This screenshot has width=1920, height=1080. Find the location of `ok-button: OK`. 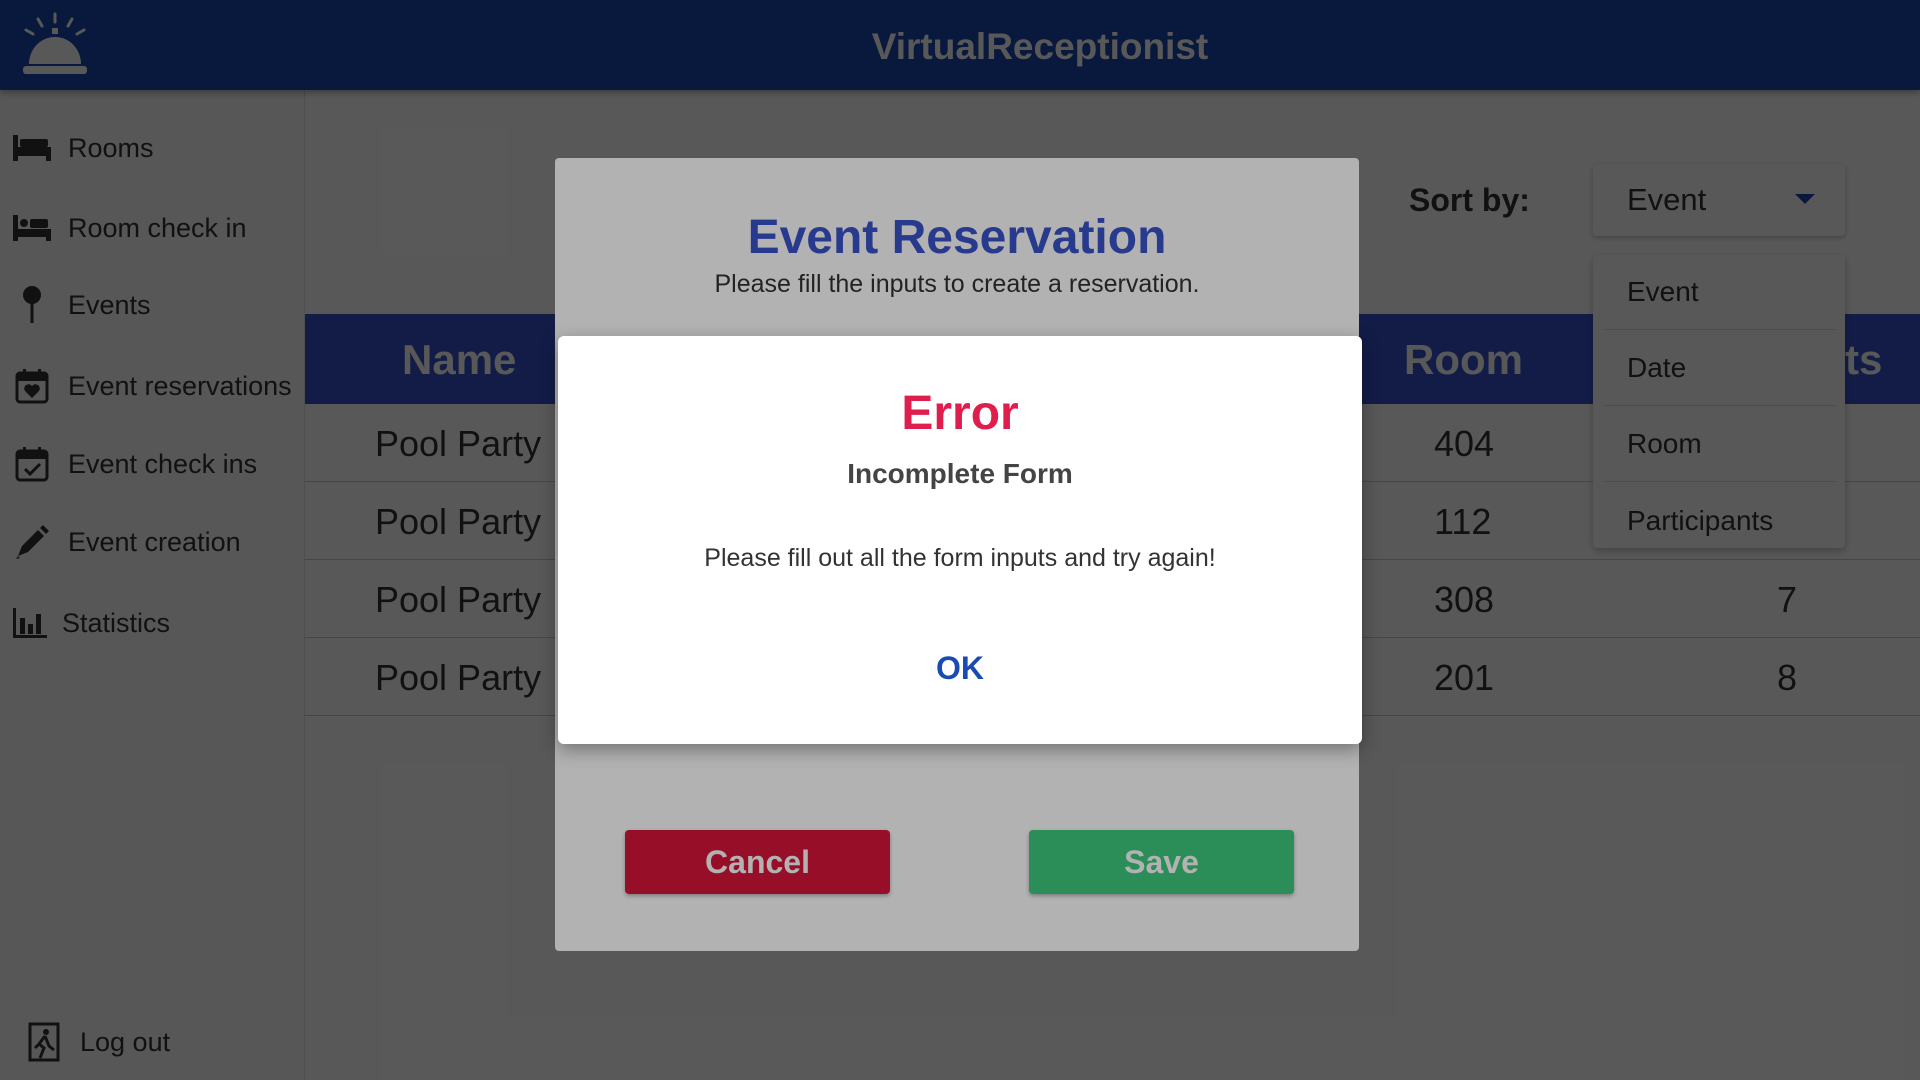

ok-button: OK is located at coordinates (960, 668).